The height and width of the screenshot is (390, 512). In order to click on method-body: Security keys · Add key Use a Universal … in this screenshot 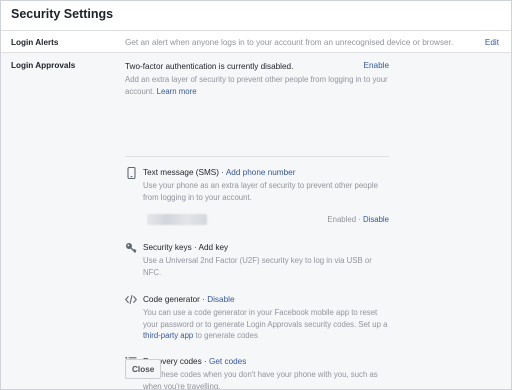, I will do `click(266, 260)`.